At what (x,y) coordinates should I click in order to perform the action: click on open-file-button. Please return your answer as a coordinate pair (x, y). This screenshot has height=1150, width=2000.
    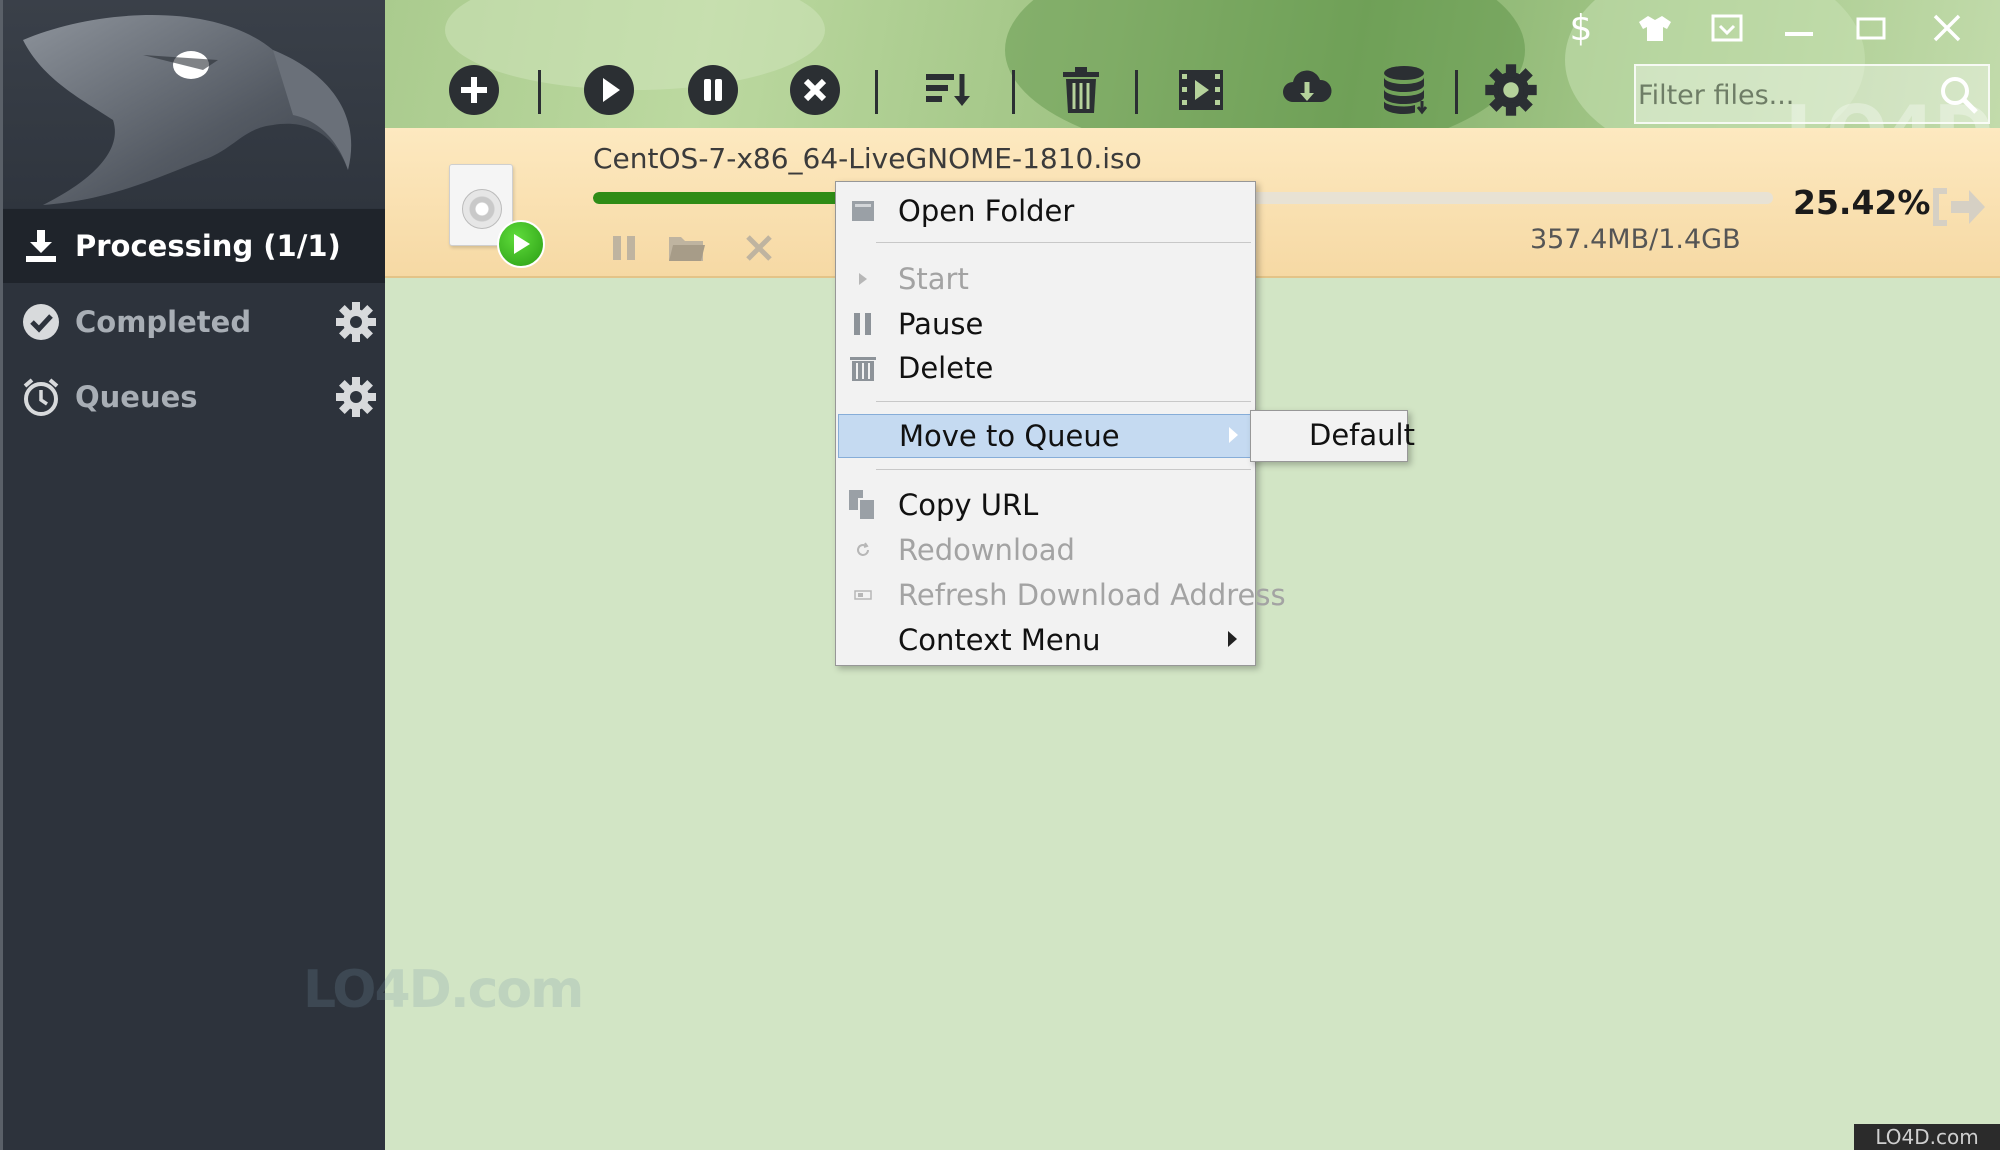
    Looking at the image, I should click on (1959, 207).